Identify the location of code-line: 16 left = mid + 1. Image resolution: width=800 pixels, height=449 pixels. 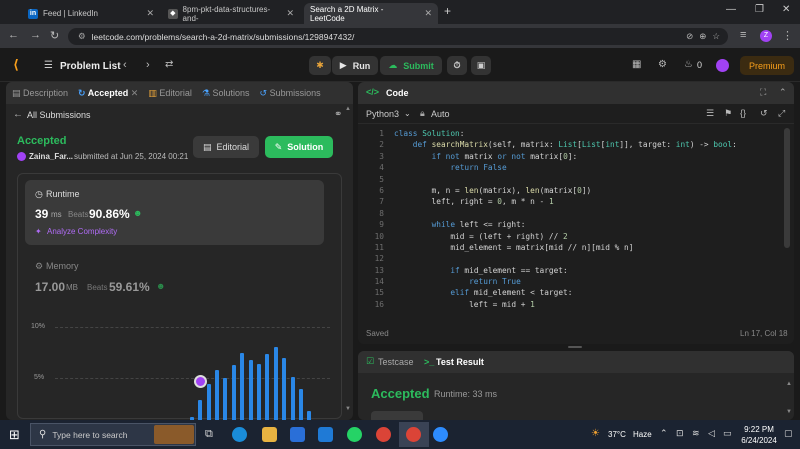
(576, 304).